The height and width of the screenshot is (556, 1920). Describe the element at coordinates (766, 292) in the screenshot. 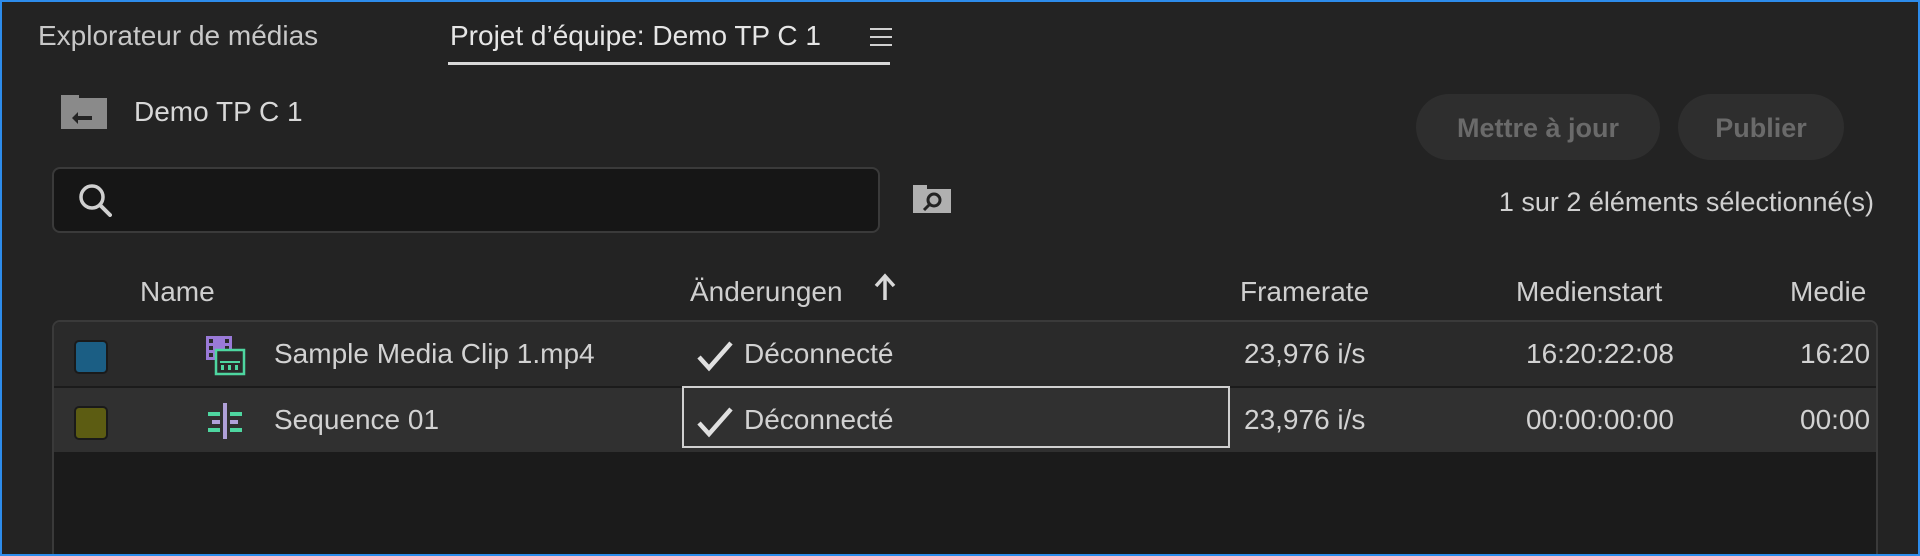

I see `column-header-changes: Änderungen` at that location.